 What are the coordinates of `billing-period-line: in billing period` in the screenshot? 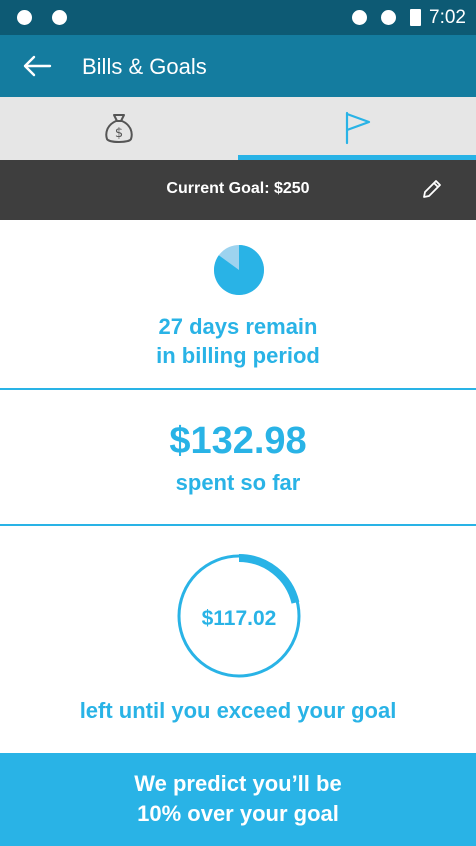 It's located at (238, 355).